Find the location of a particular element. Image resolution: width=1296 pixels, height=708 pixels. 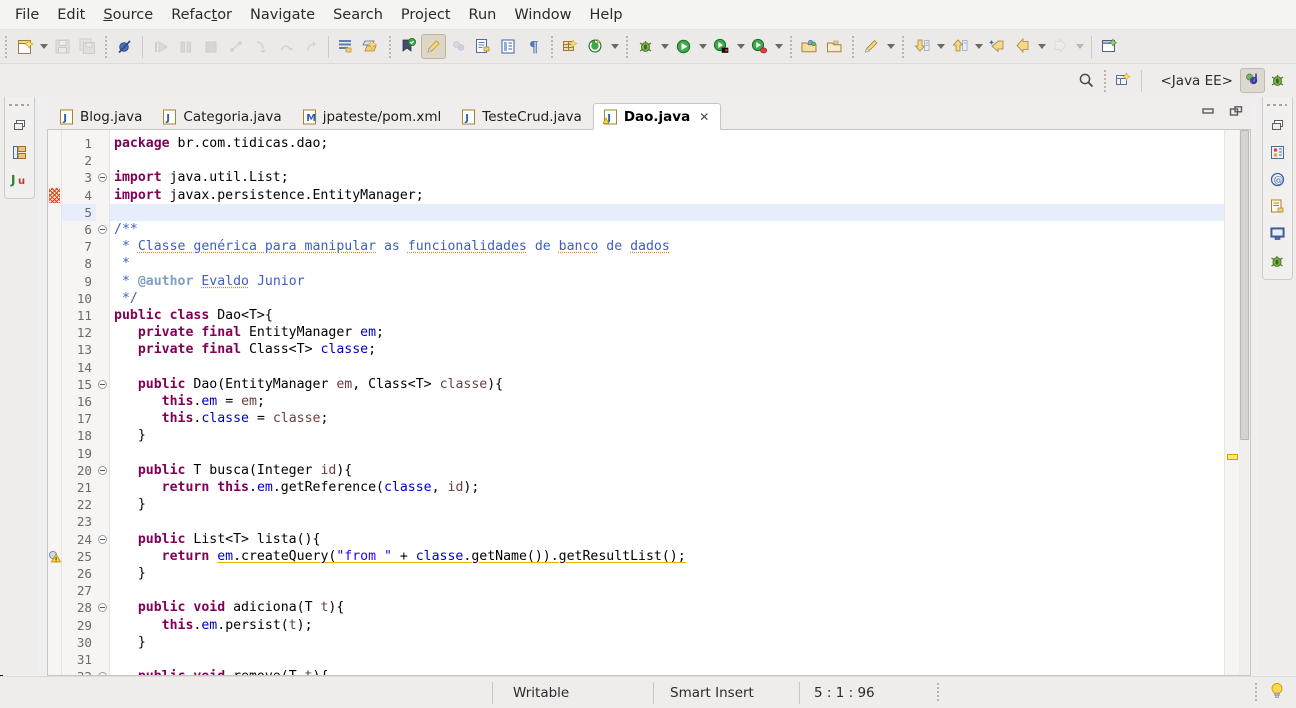

run-as-server-icon is located at coordinates (721, 46).